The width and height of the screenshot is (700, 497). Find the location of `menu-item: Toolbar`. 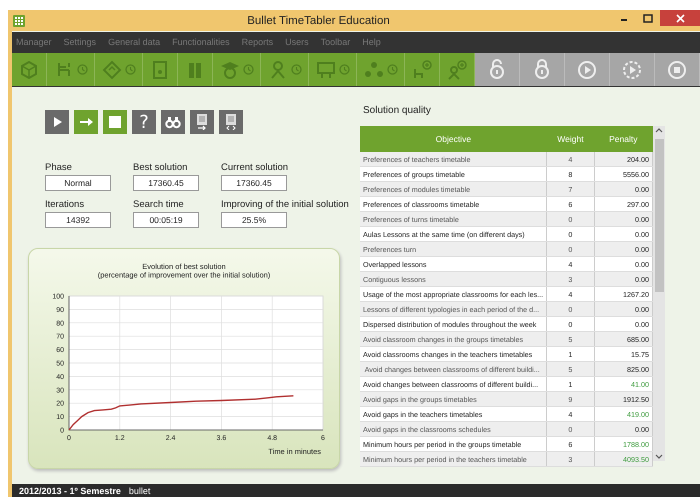

menu-item: Toolbar is located at coordinates (335, 42).